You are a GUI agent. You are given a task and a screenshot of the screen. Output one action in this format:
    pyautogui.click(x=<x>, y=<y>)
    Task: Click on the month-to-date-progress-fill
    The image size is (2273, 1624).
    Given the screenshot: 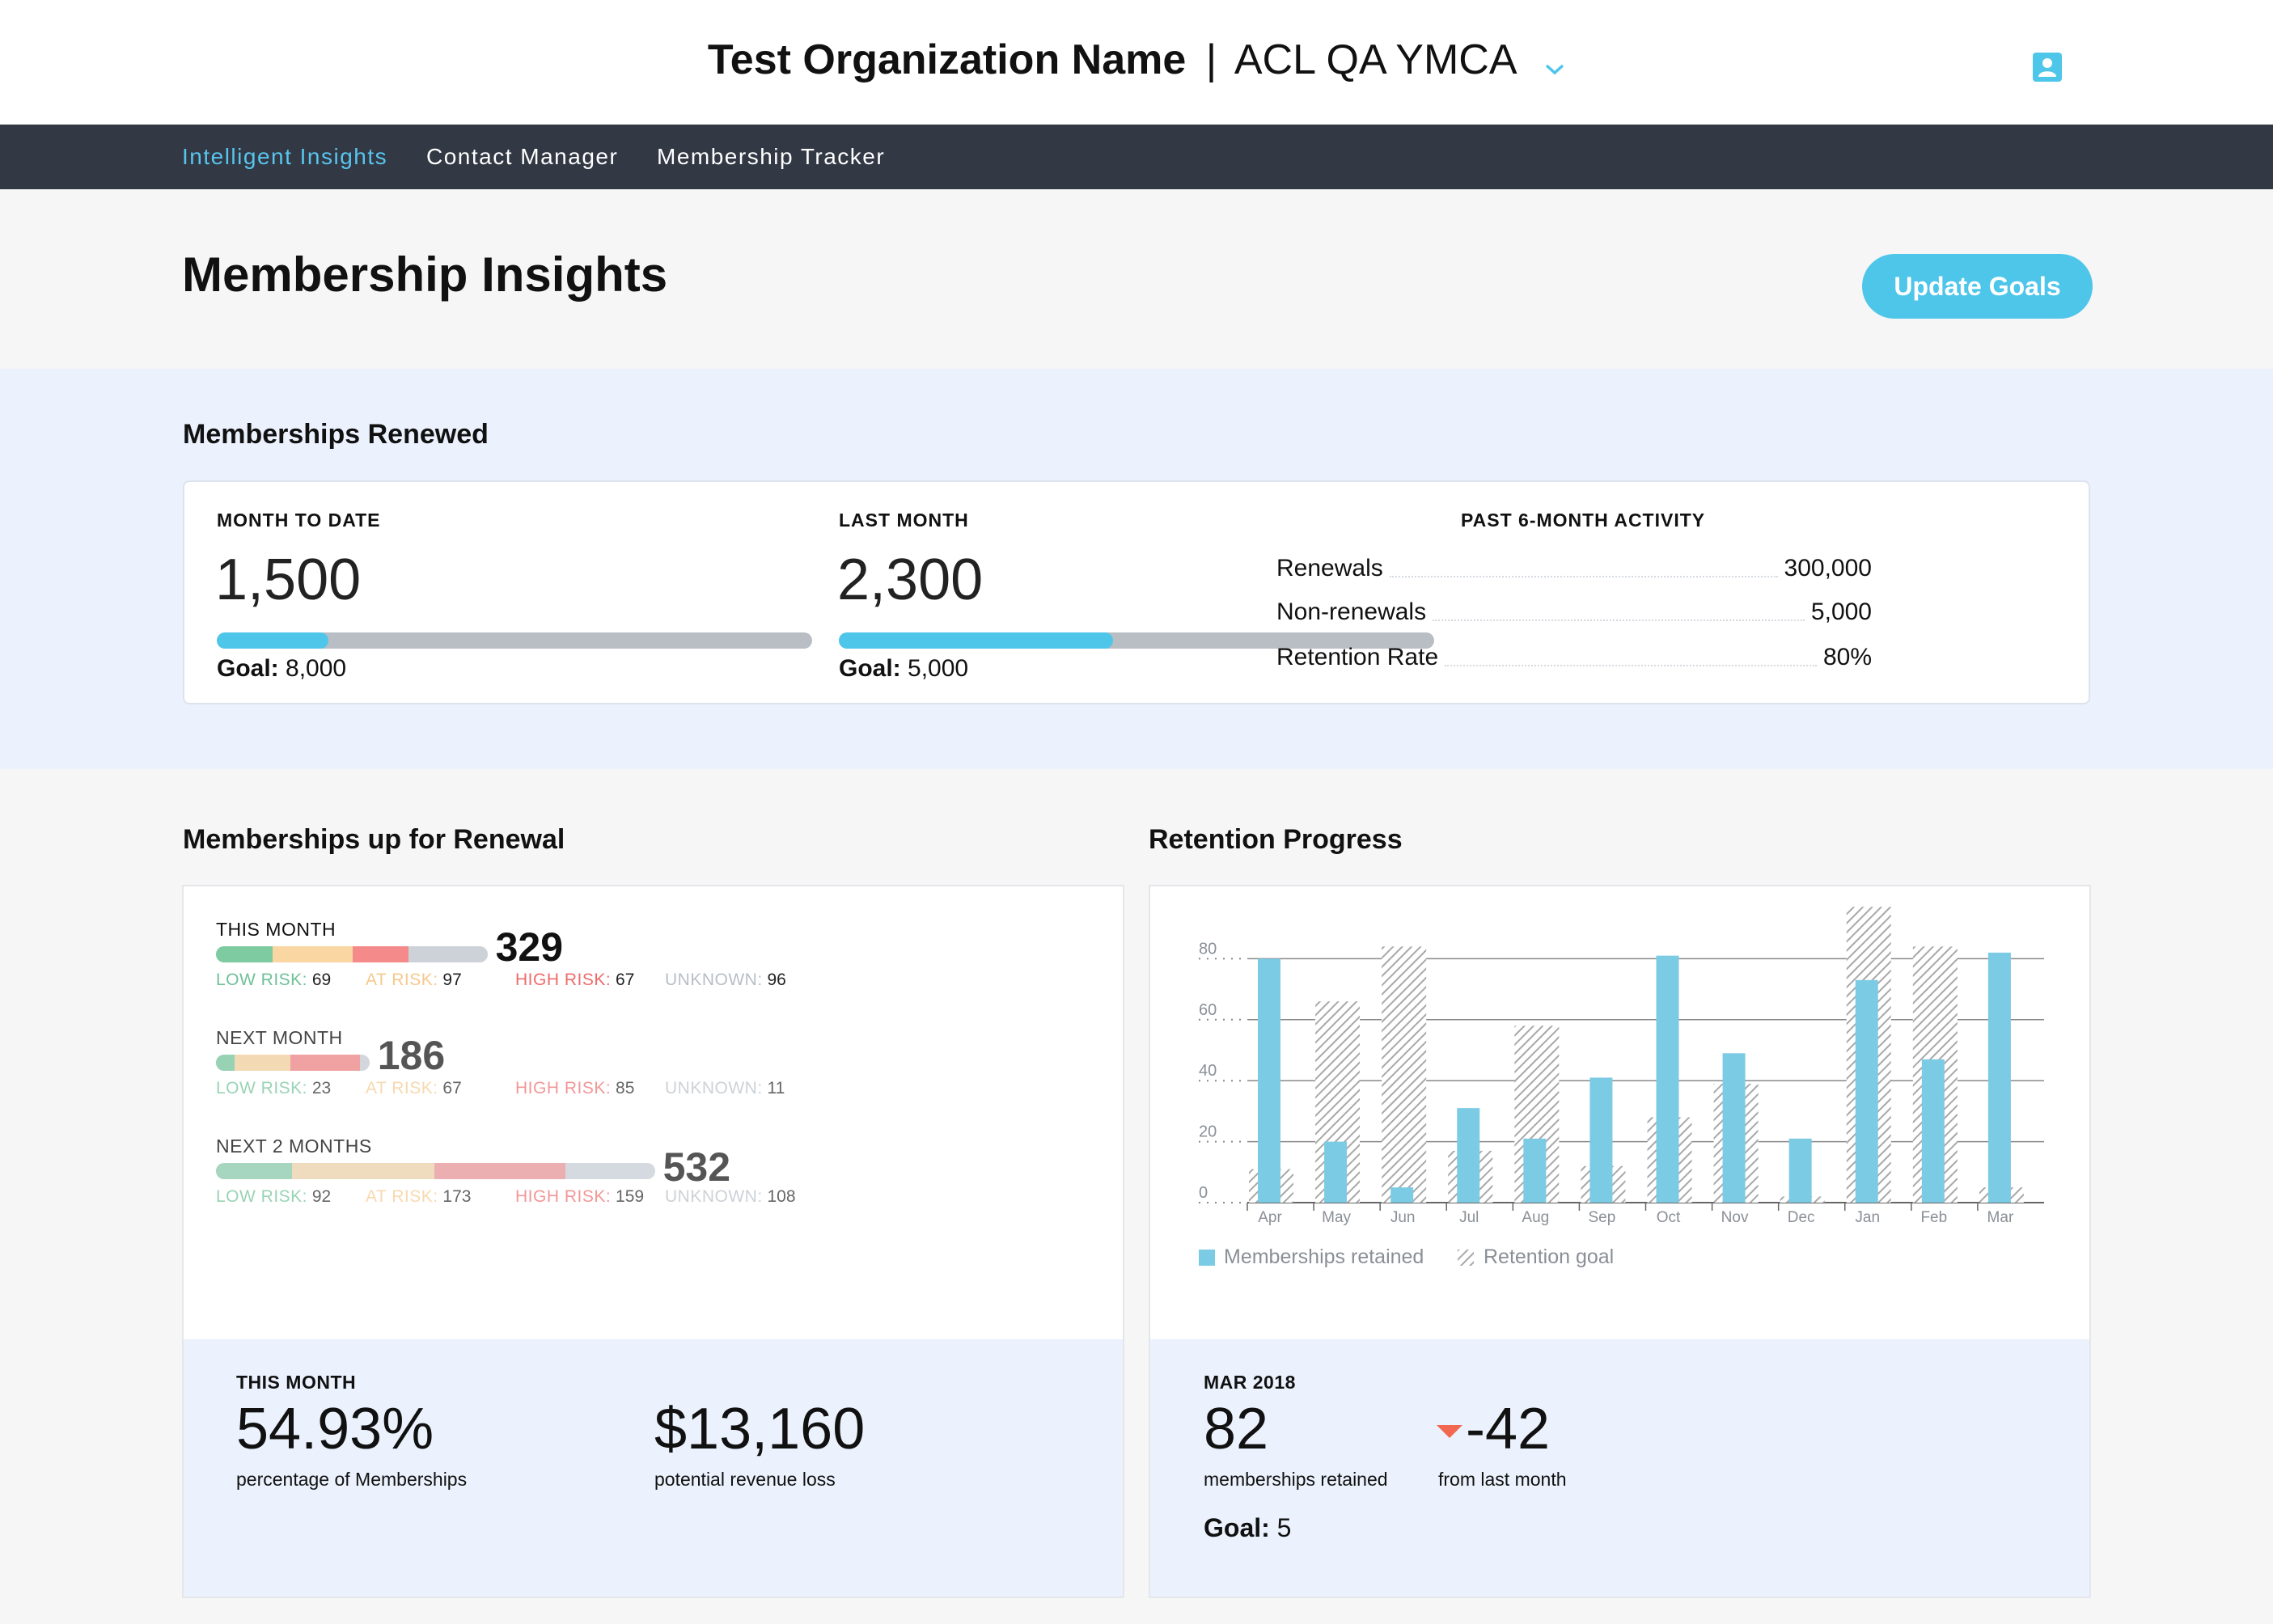 What is the action you would take?
    pyautogui.click(x=272, y=640)
    